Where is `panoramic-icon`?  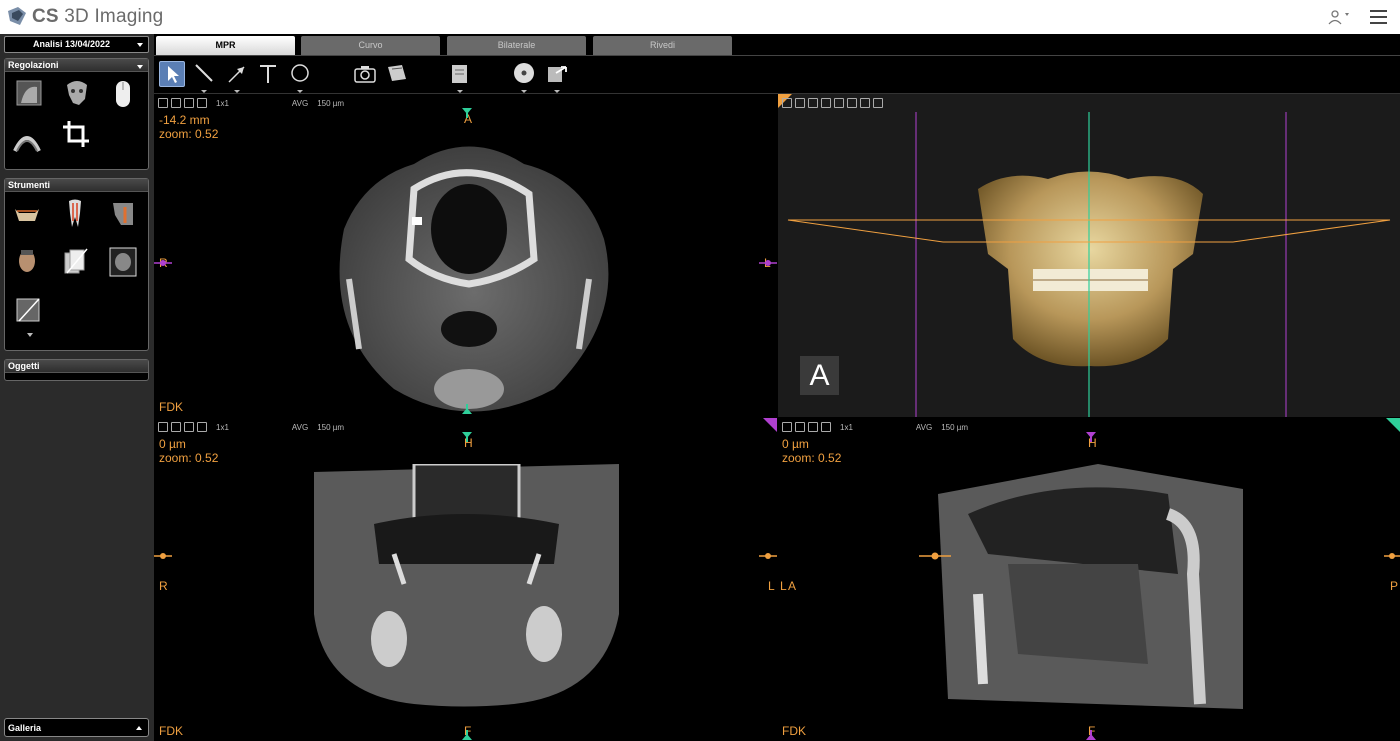
panoramic-icon is located at coordinates (27, 140).